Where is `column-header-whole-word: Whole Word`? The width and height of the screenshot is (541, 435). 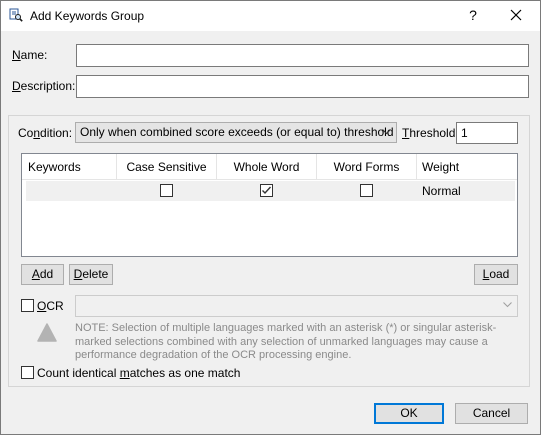
column-header-whole-word: Whole Word is located at coordinates (267, 167).